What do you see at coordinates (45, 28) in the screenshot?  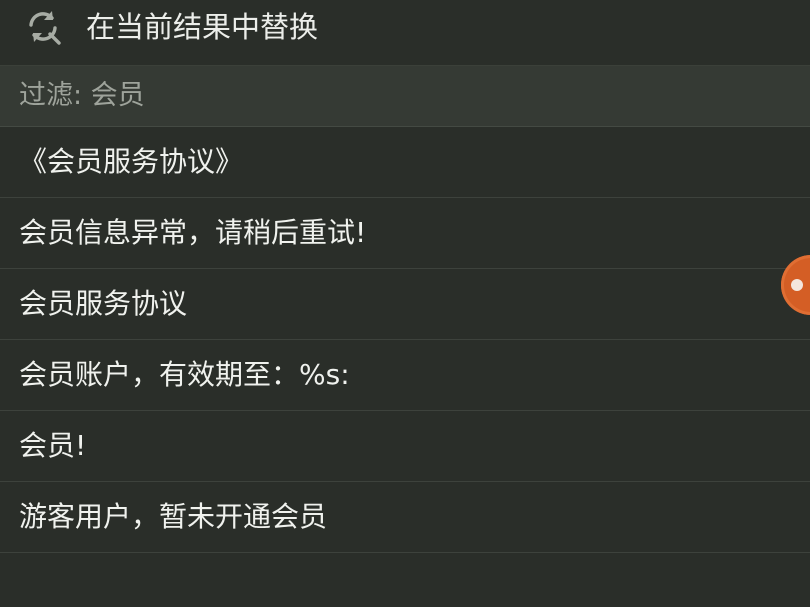 I see `replace-refresh-icon` at bounding box center [45, 28].